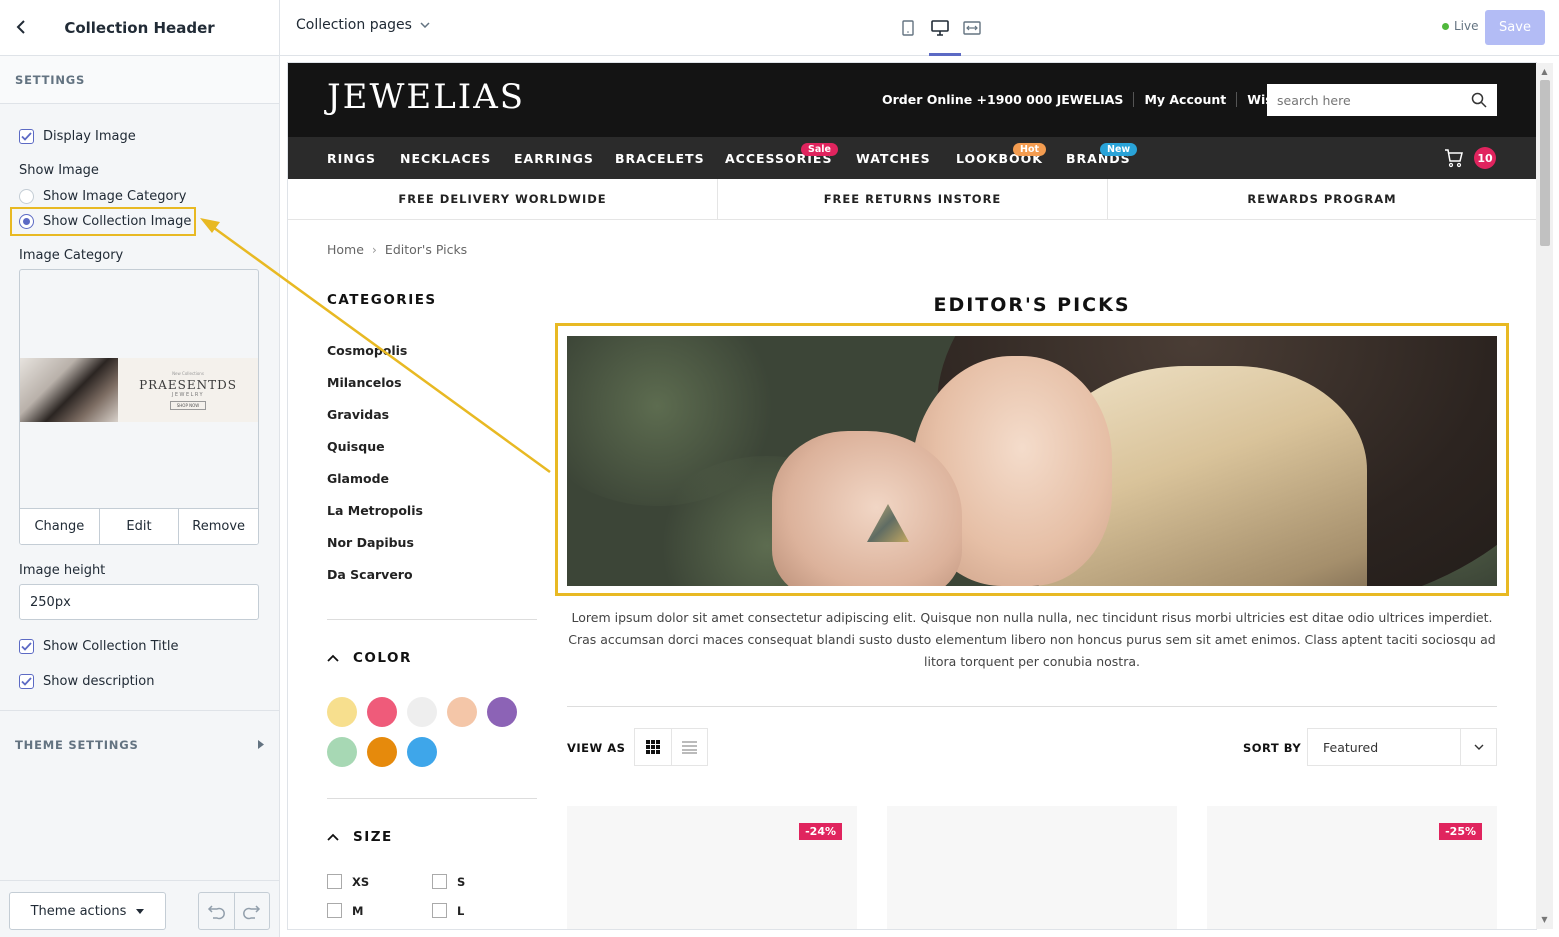 The width and height of the screenshot is (1559, 937). Describe the element at coordinates (375, 551) in the screenshot. I see `category-link: Nor Dapibus` at that location.